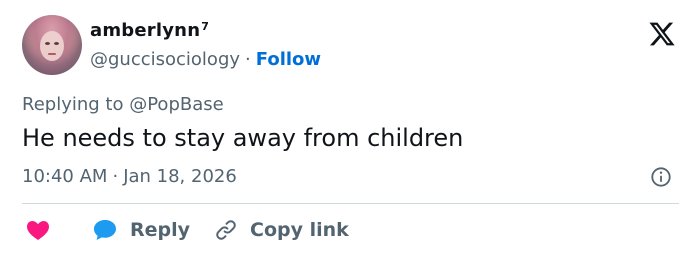 Image resolution: width=700 pixels, height=256 pixels. I want to click on speech-bubble-icon, so click(105, 230).